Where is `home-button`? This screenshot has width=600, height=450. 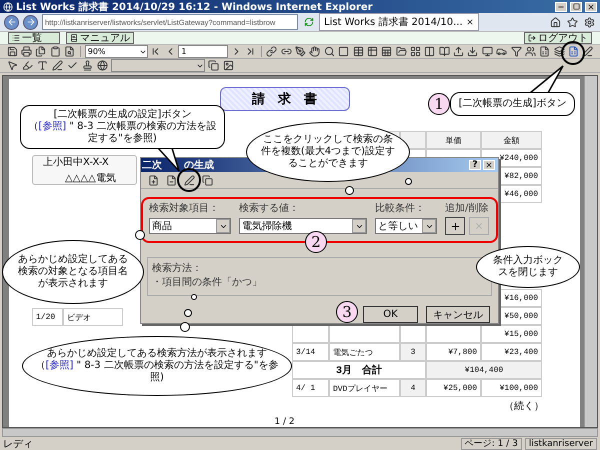
home-button is located at coordinates (555, 22).